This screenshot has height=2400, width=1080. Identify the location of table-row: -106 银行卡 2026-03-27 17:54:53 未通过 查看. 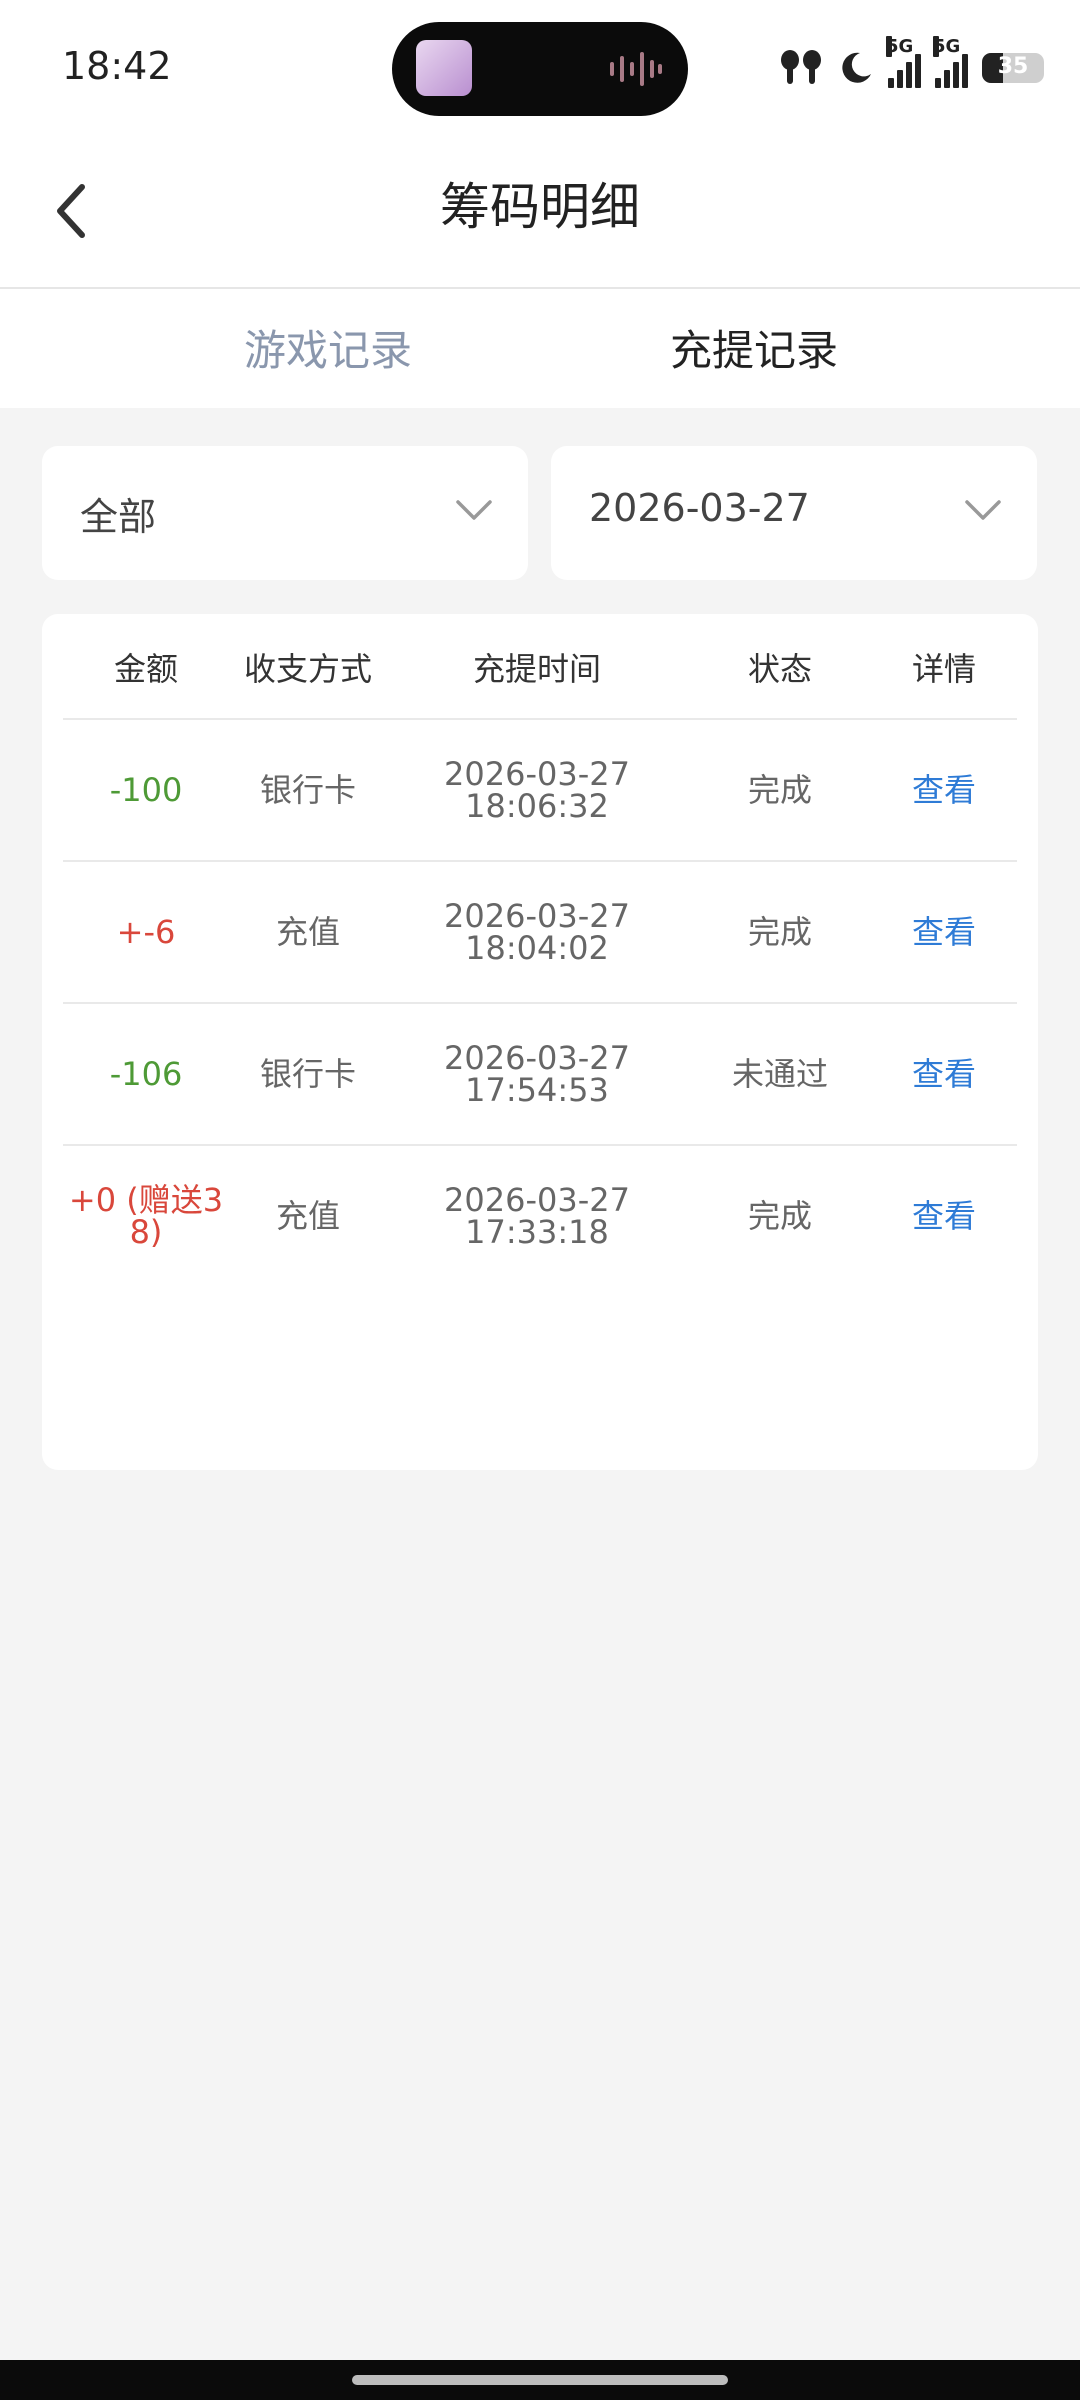
(540, 1074).